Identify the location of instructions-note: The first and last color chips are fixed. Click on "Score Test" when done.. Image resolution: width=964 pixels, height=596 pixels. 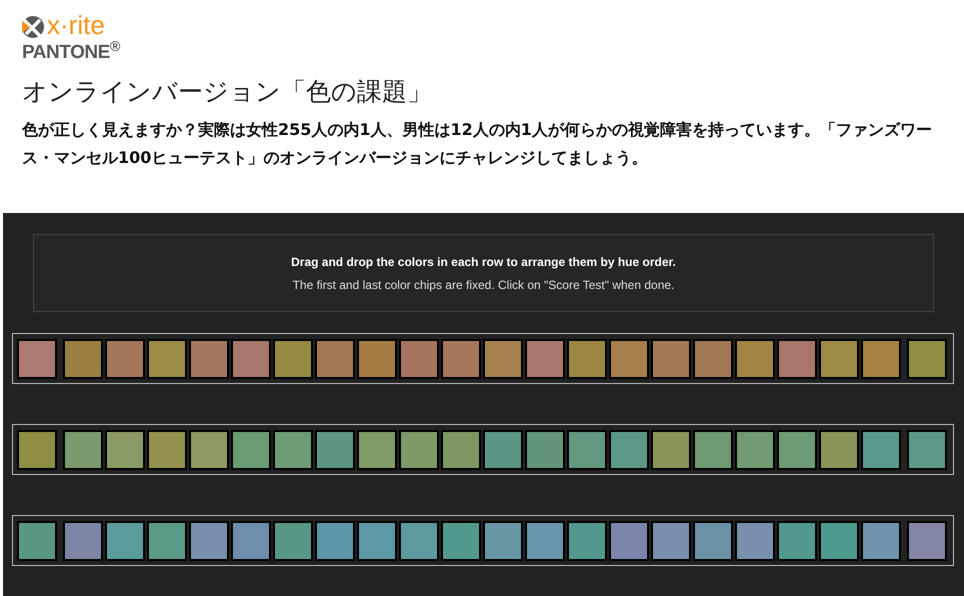
(483, 285).